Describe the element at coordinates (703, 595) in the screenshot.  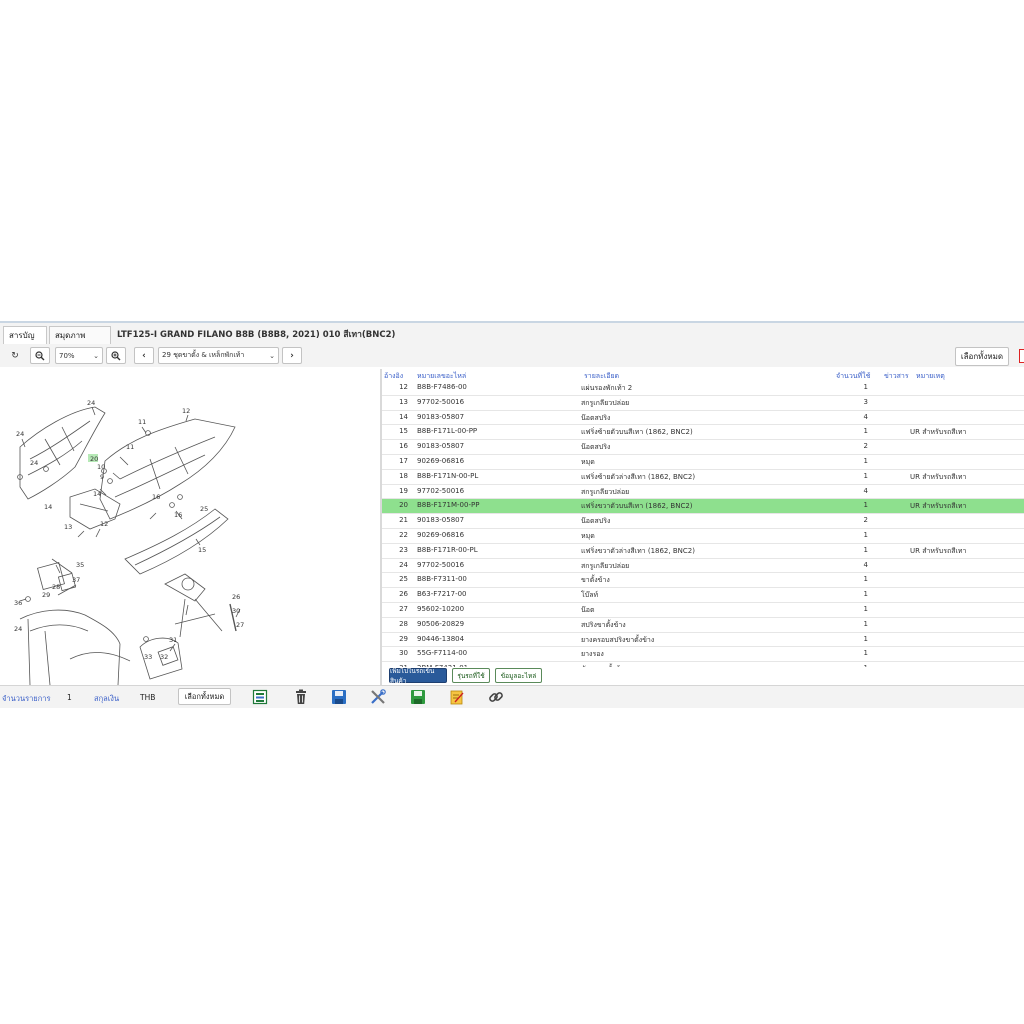
I see `table-row: 26 B63-F7217-00 โบ๊ลท์ 1` at that location.